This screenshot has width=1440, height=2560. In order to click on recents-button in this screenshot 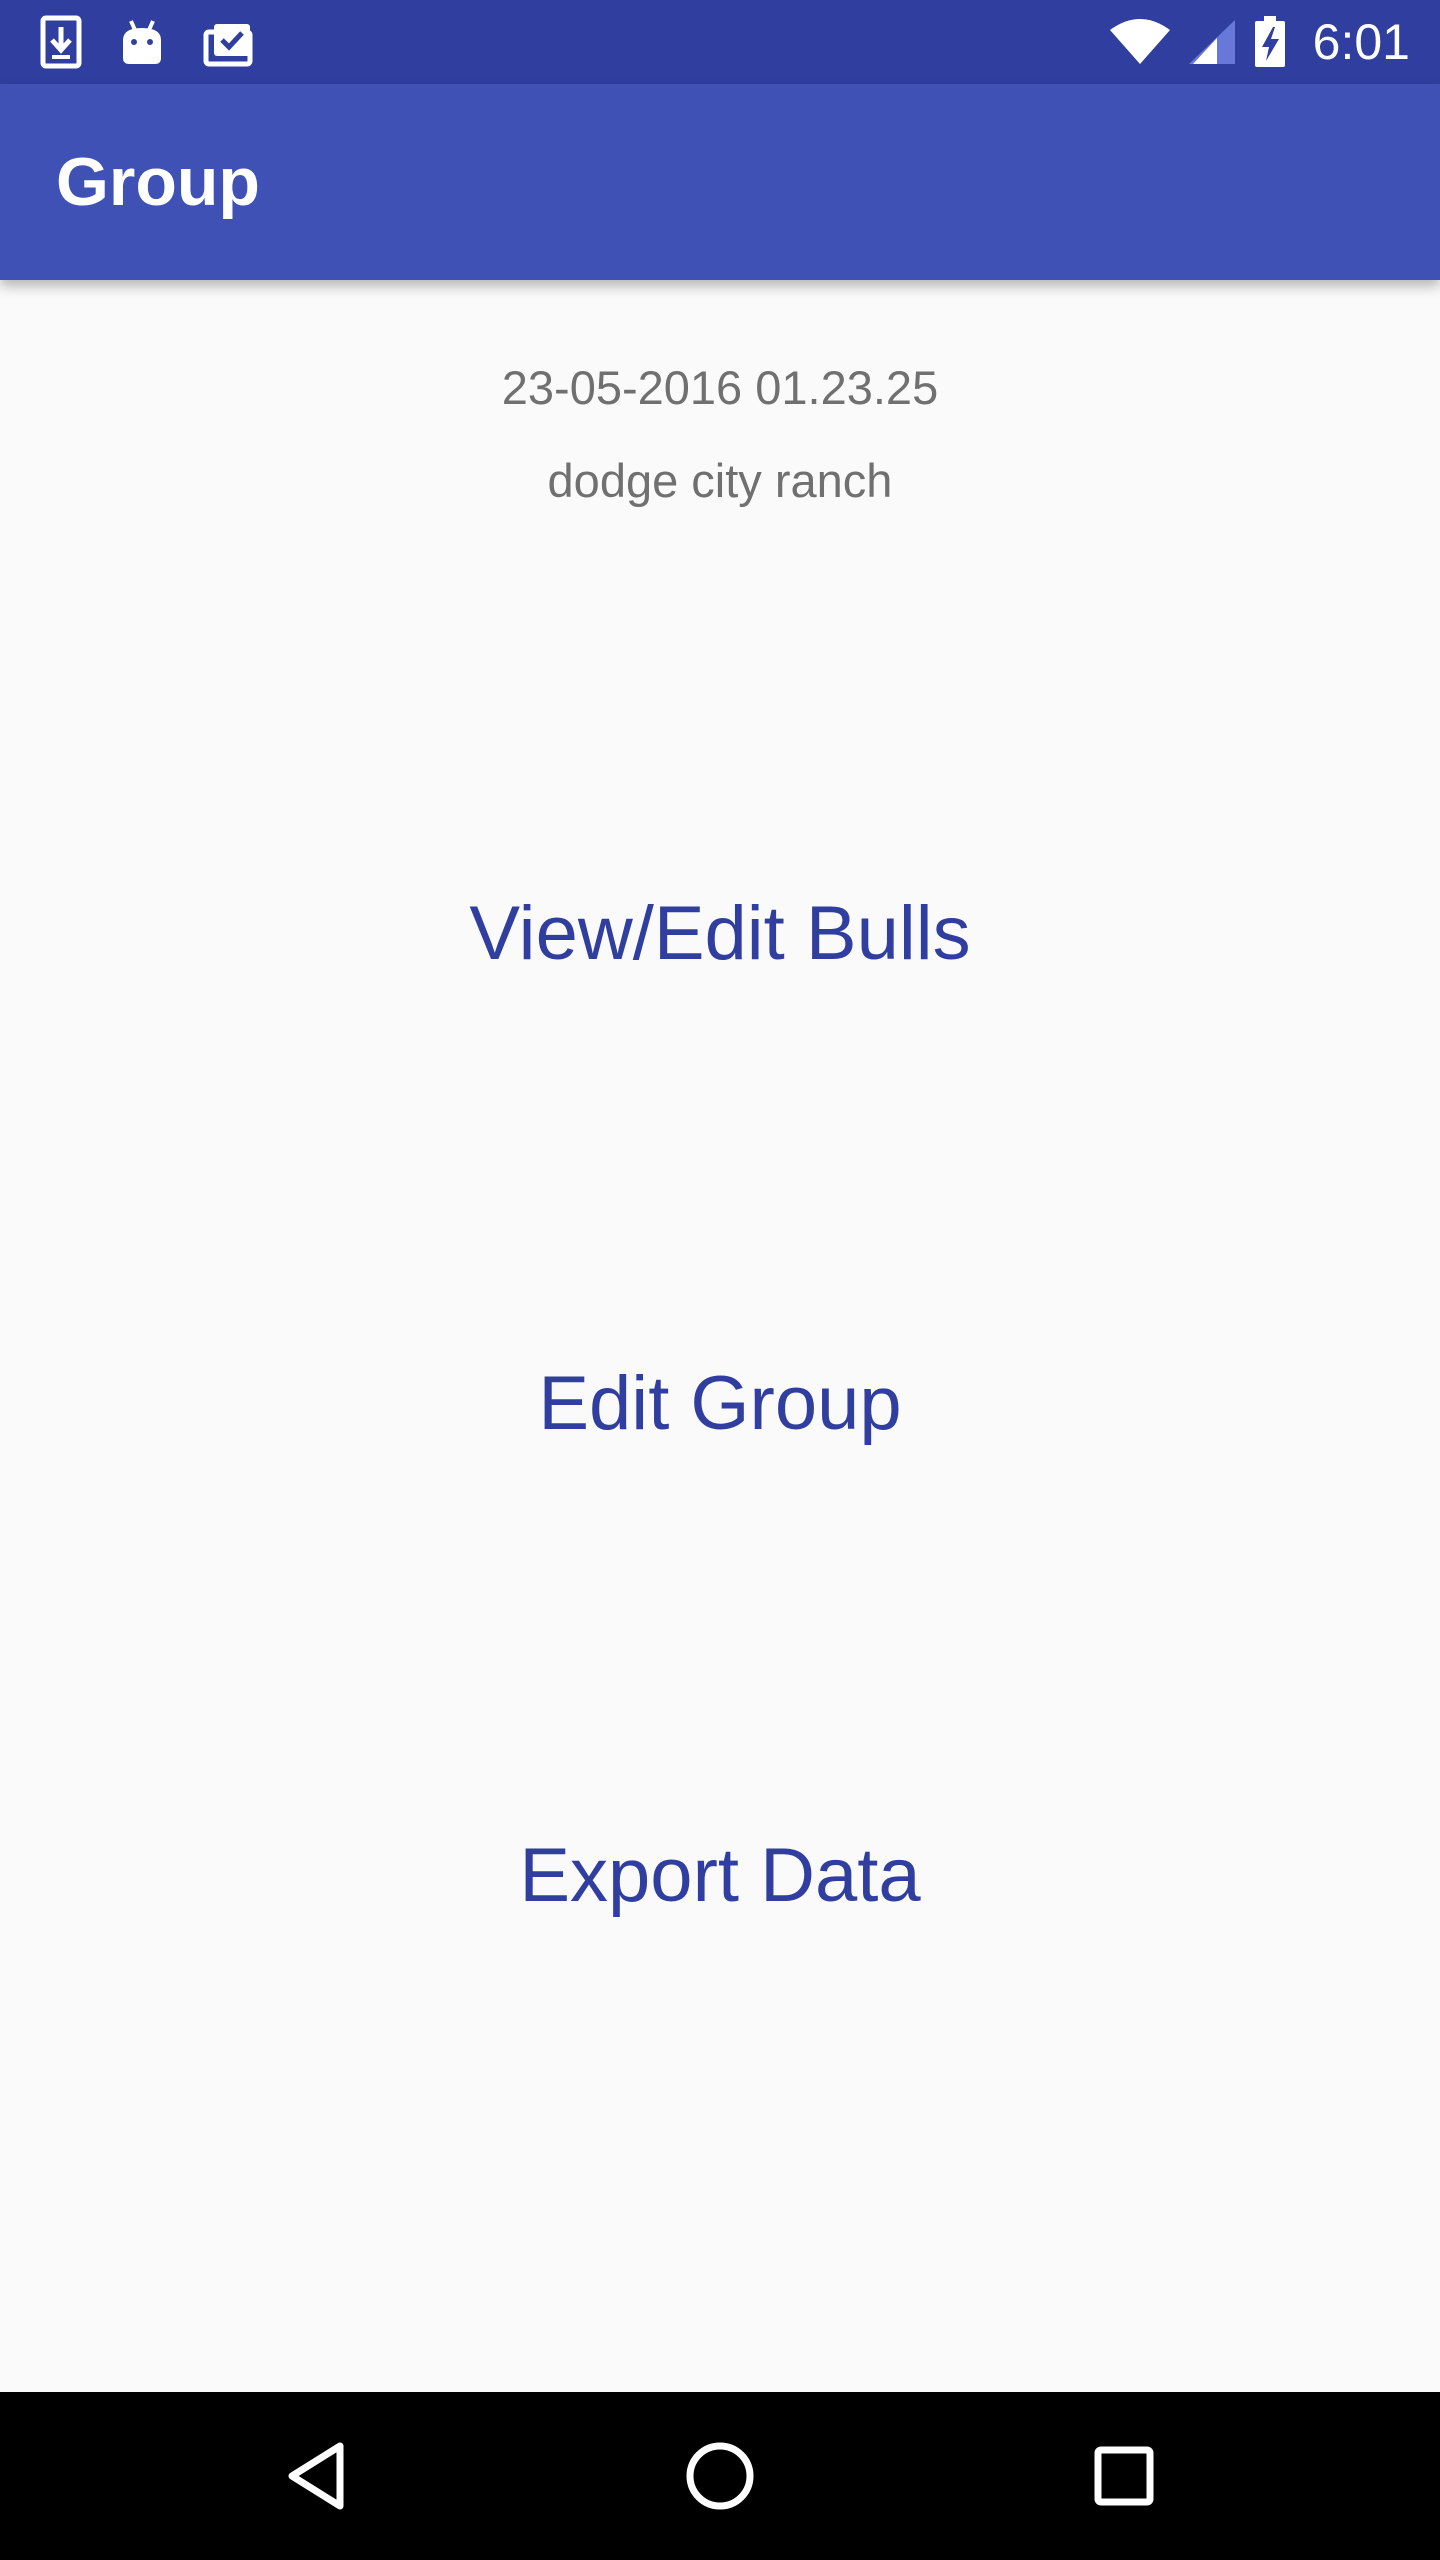, I will do `click(1124, 2476)`.